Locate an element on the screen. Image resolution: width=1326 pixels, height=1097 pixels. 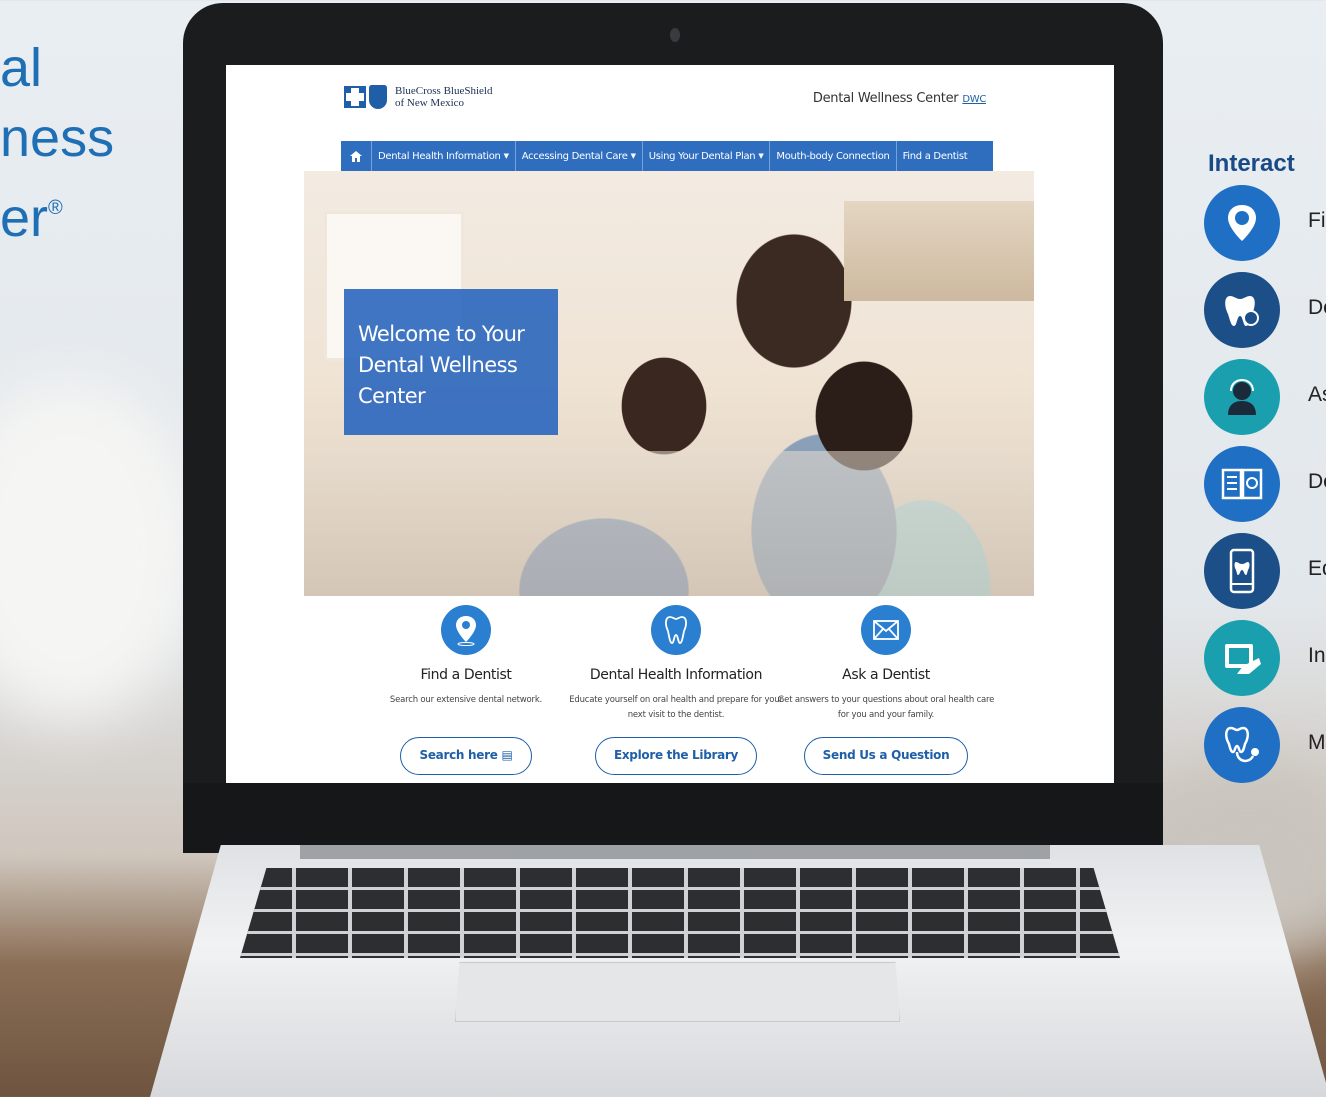
nav-using-your-dental-plan: Using Your Dental Plan ▼ is located at coordinates (707, 156).